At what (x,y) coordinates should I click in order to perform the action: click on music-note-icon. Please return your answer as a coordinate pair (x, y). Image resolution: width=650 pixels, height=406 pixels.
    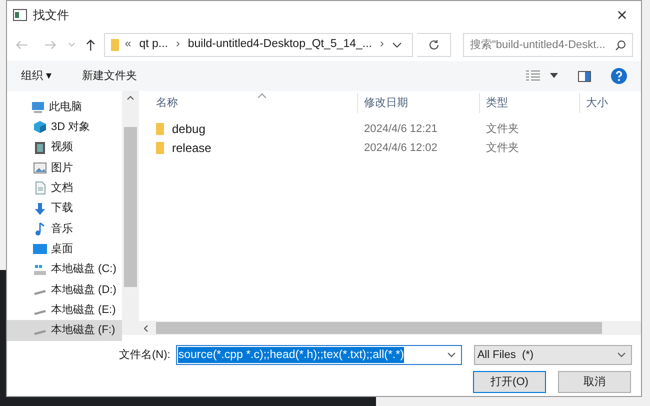
    Looking at the image, I should click on (40, 229).